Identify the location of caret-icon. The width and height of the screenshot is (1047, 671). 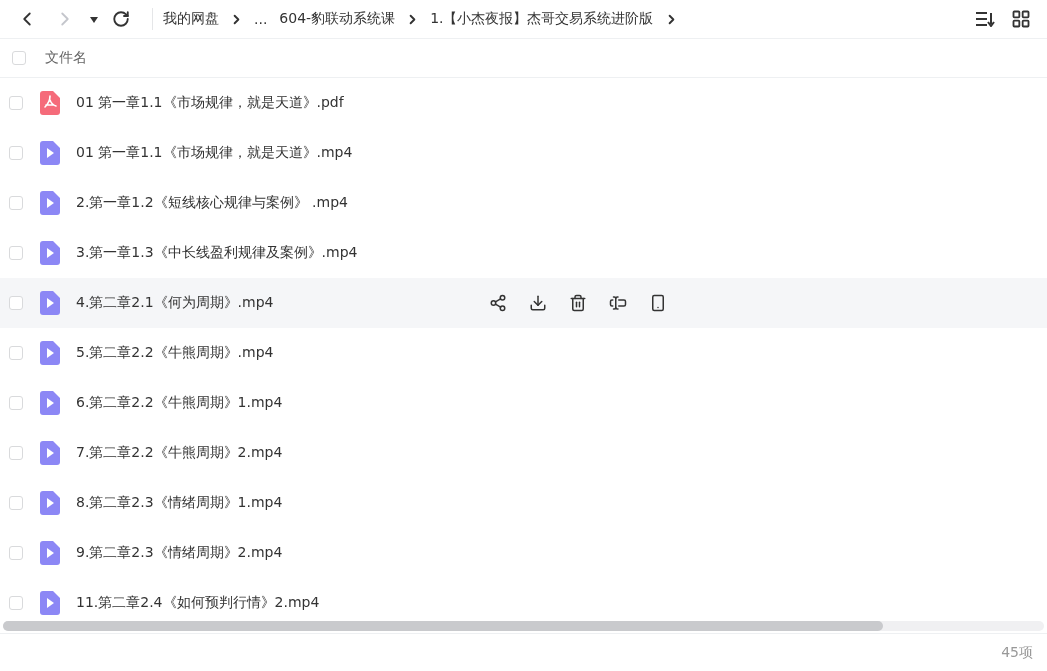
(94, 19).